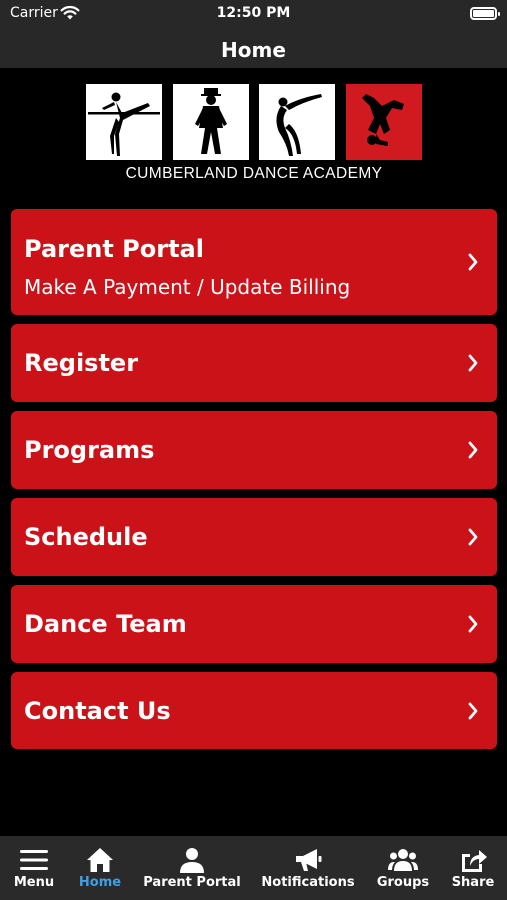  What do you see at coordinates (81, 363) in the screenshot?
I see `menu-item-label: Register` at bounding box center [81, 363].